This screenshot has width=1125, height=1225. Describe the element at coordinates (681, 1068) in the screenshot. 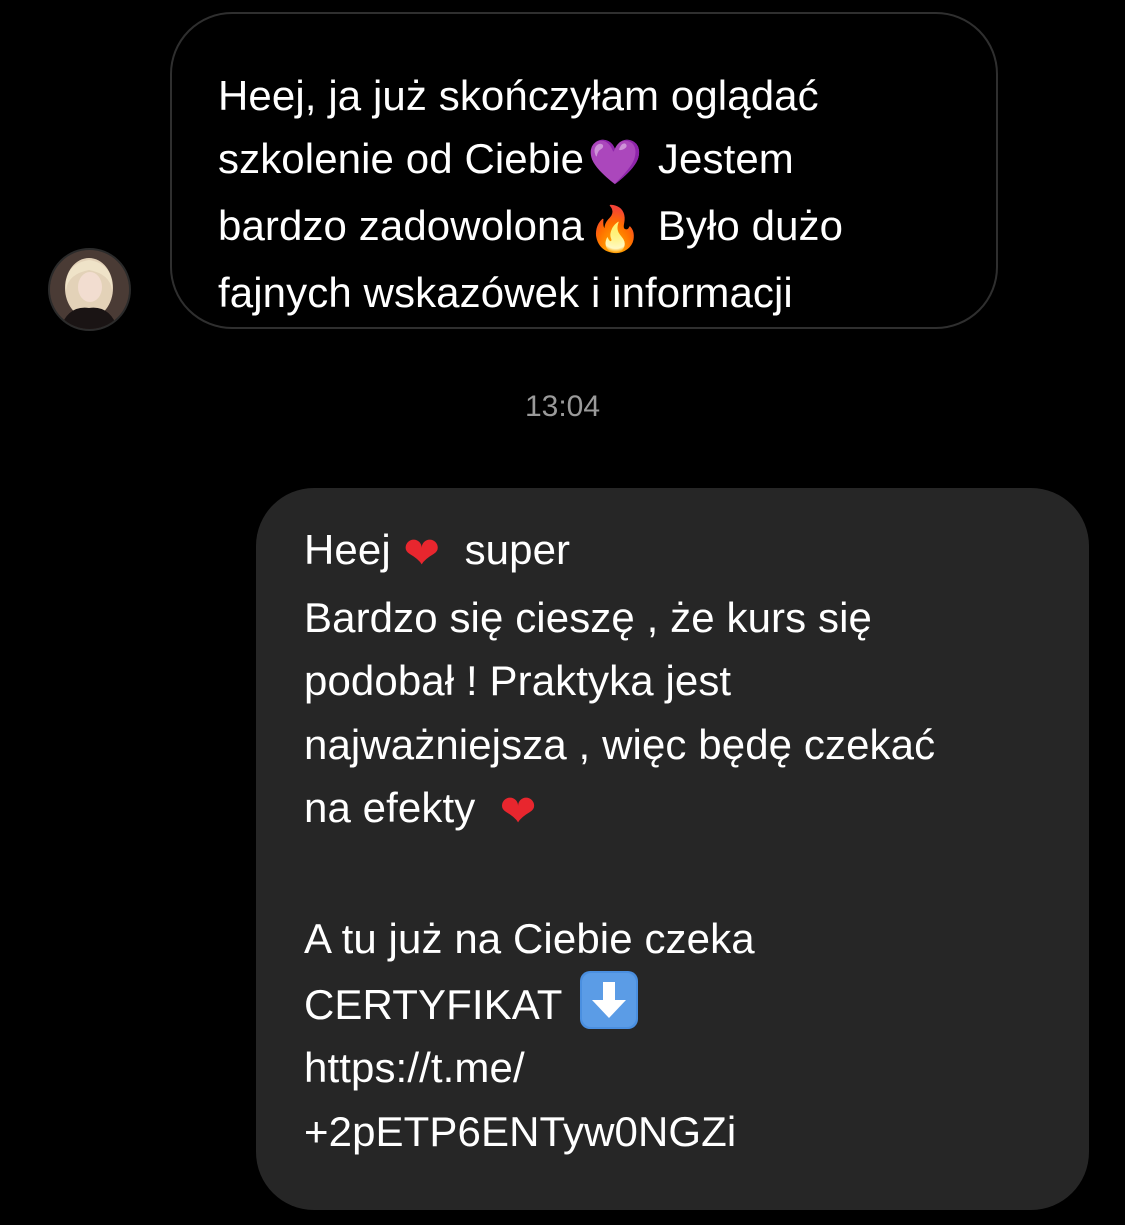

I see `certificate-link: https://t.me/` at that location.